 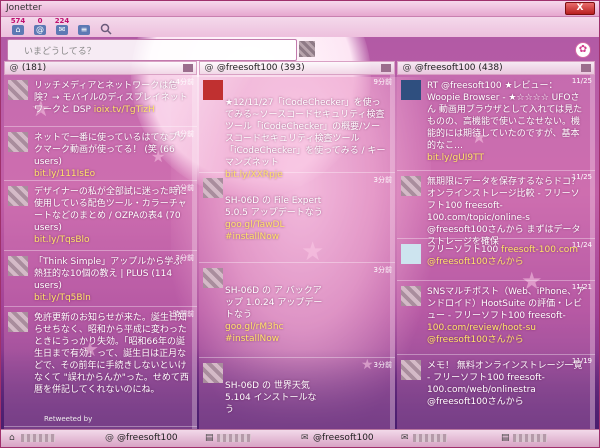 I want to click on toolbar-message-button: ≡, so click(x=84, y=27).